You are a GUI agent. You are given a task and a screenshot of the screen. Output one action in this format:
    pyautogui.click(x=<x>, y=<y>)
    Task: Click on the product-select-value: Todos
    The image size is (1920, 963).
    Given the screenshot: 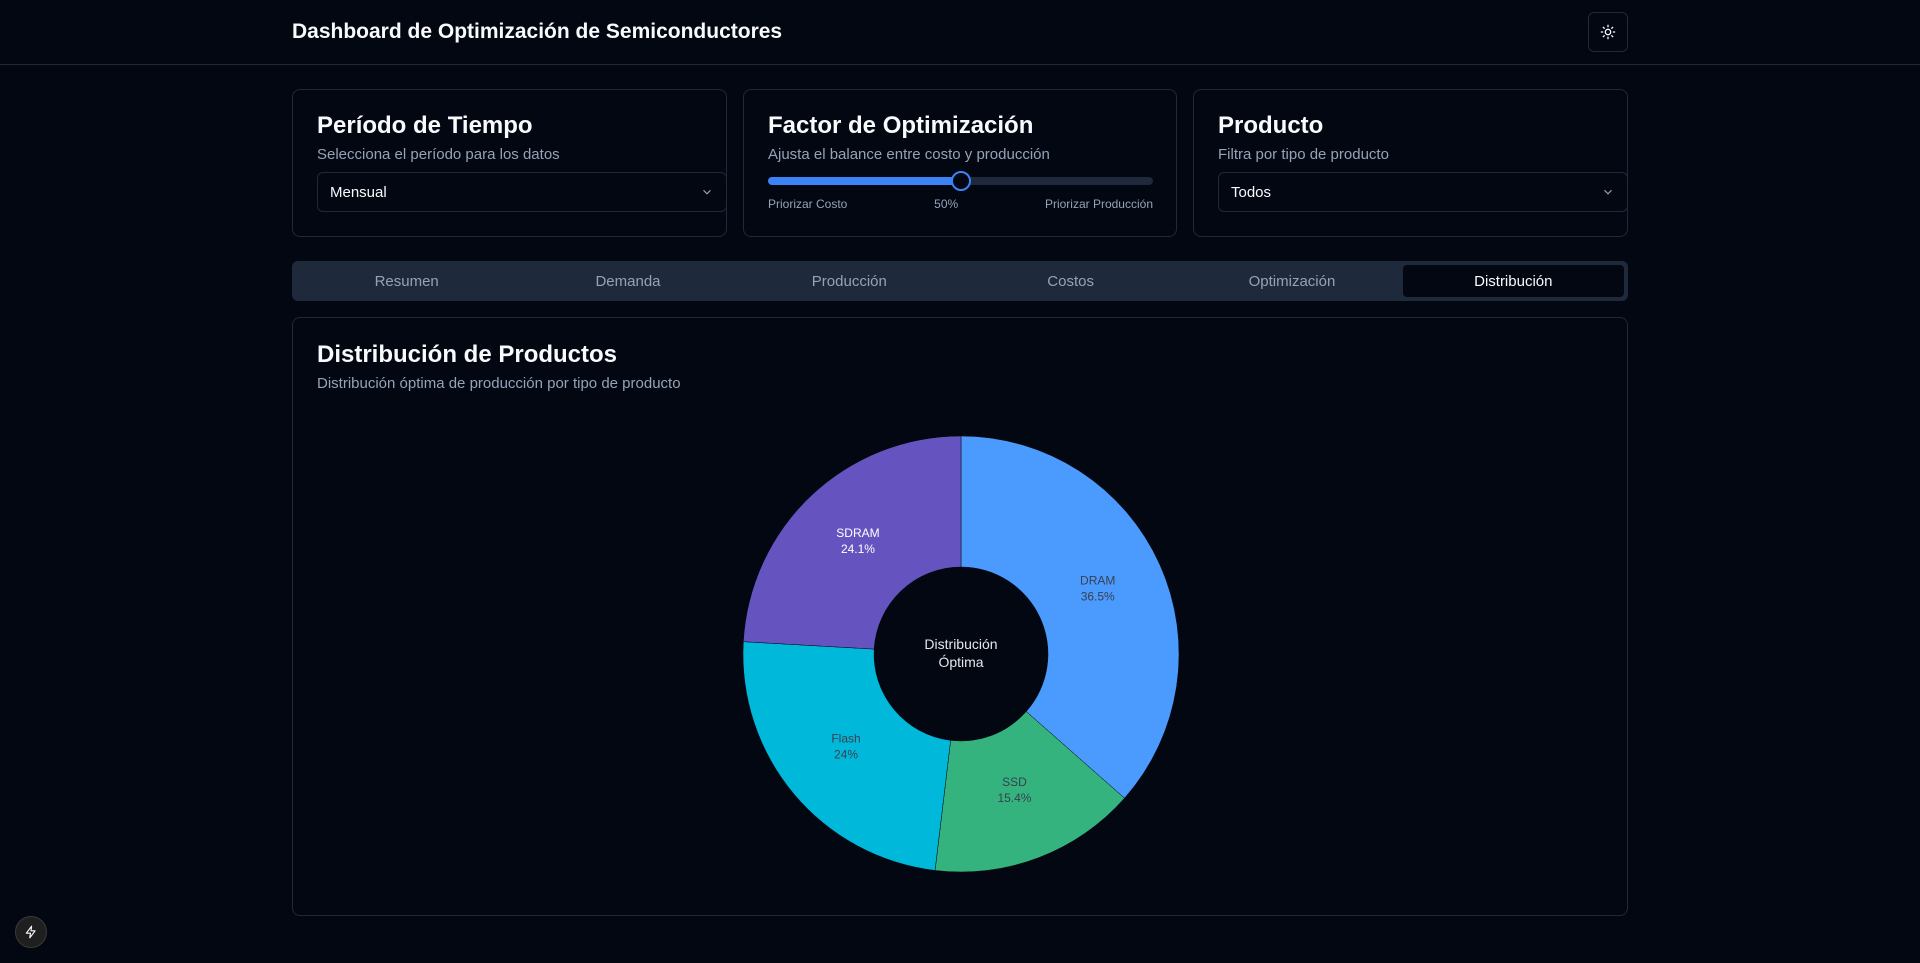 What is the action you would take?
    pyautogui.click(x=1251, y=192)
    